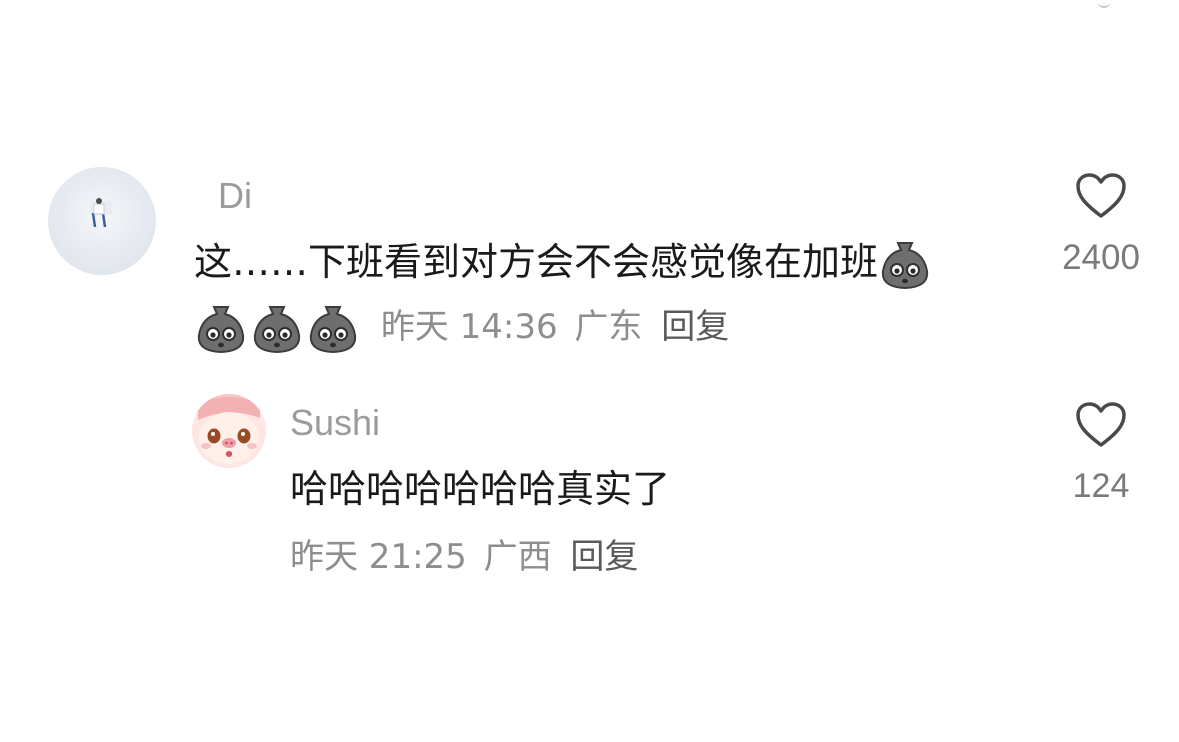 The height and width of the screenshot is (742, 1179). I want to click on username: Di, so click(235, 196).